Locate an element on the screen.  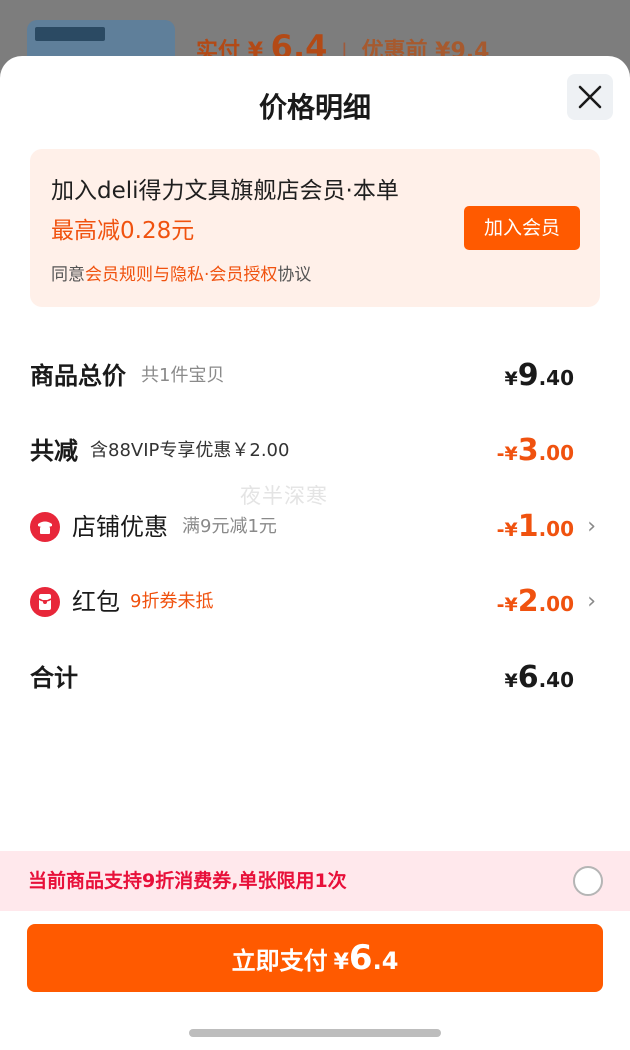
coupon-strip: 当前商品支持9折消费券,单张限用1次 is located at coordinates (315, 881).